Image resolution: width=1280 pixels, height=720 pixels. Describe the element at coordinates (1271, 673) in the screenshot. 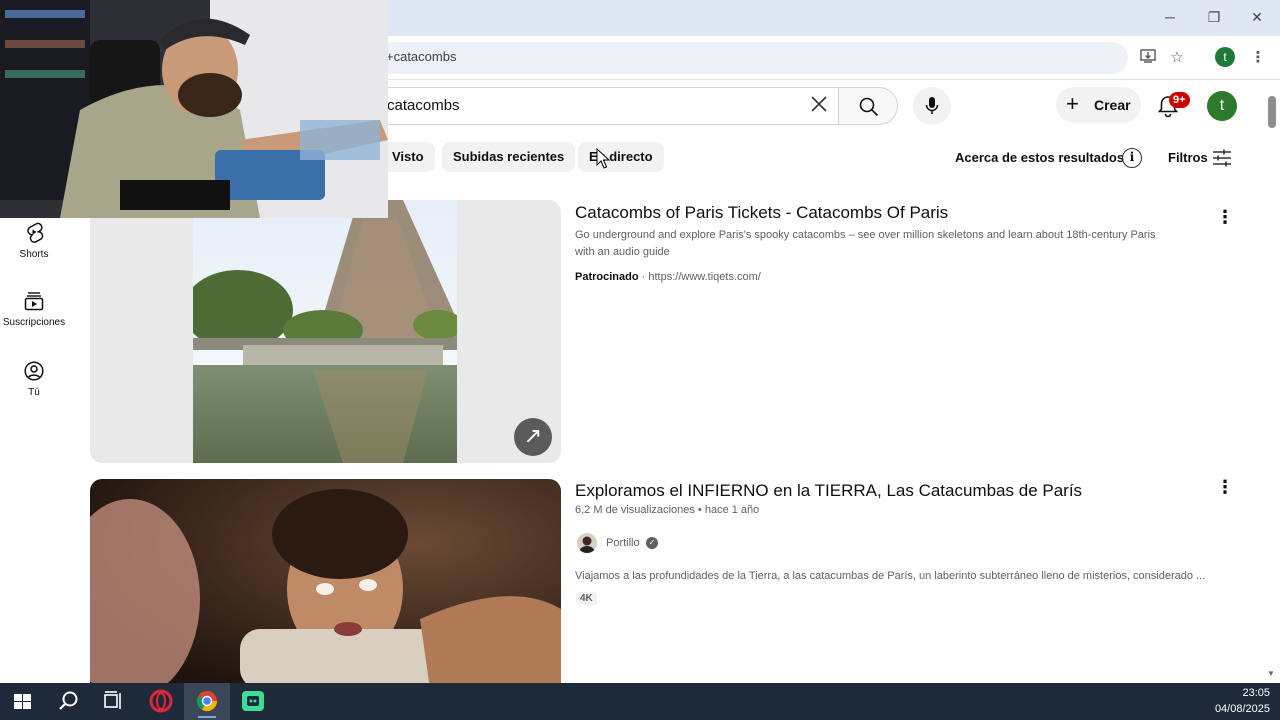

I see `scroll-down-arrow: ▼` at that location.